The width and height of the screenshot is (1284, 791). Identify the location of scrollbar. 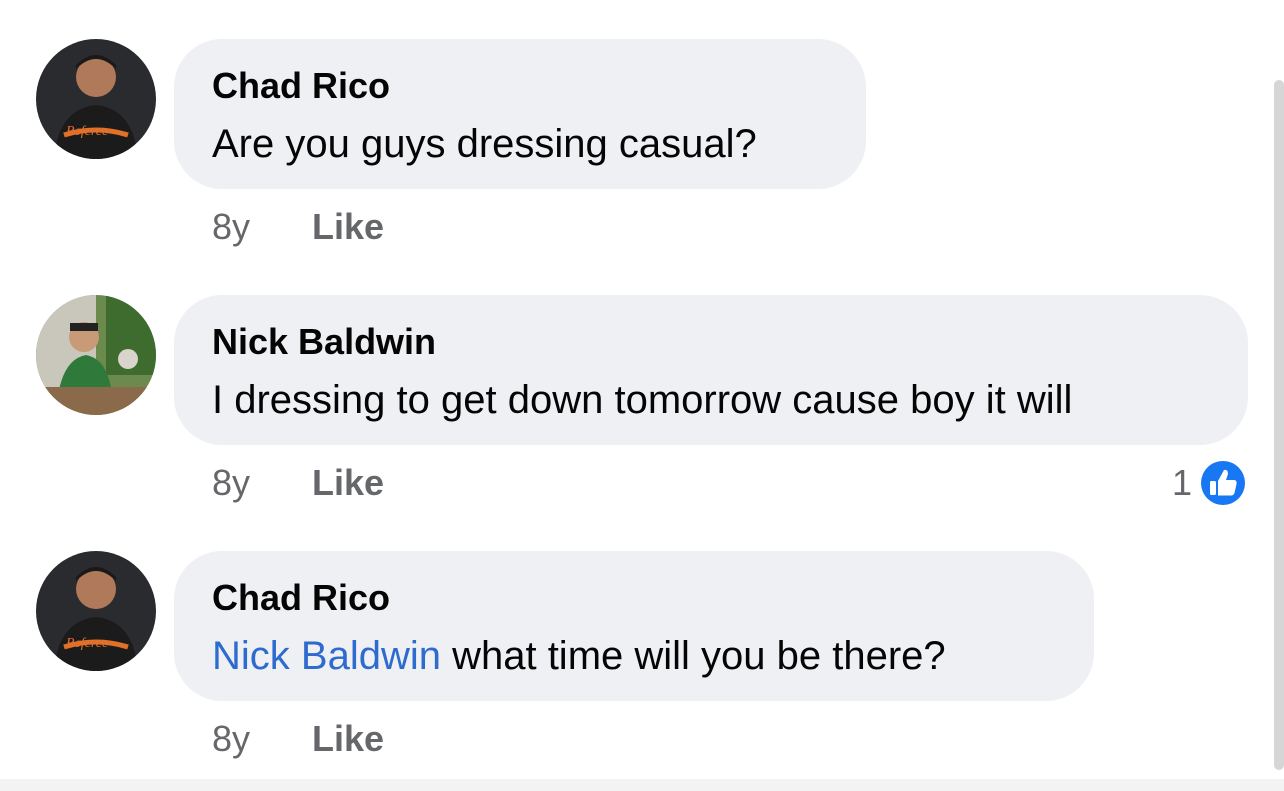
(1279, 425).